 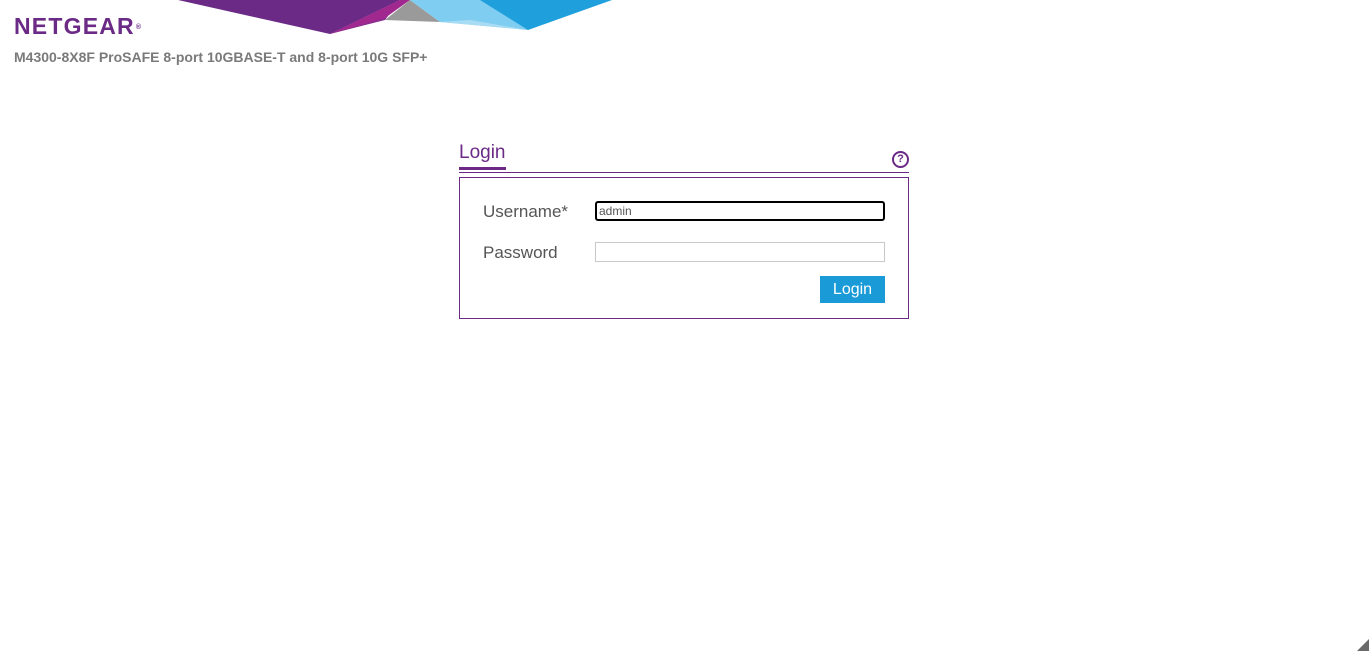 What do you see at coordinates (684, 156) in the screenshot?
I see `login-header: Login ?` at bounding box center [684, 156].